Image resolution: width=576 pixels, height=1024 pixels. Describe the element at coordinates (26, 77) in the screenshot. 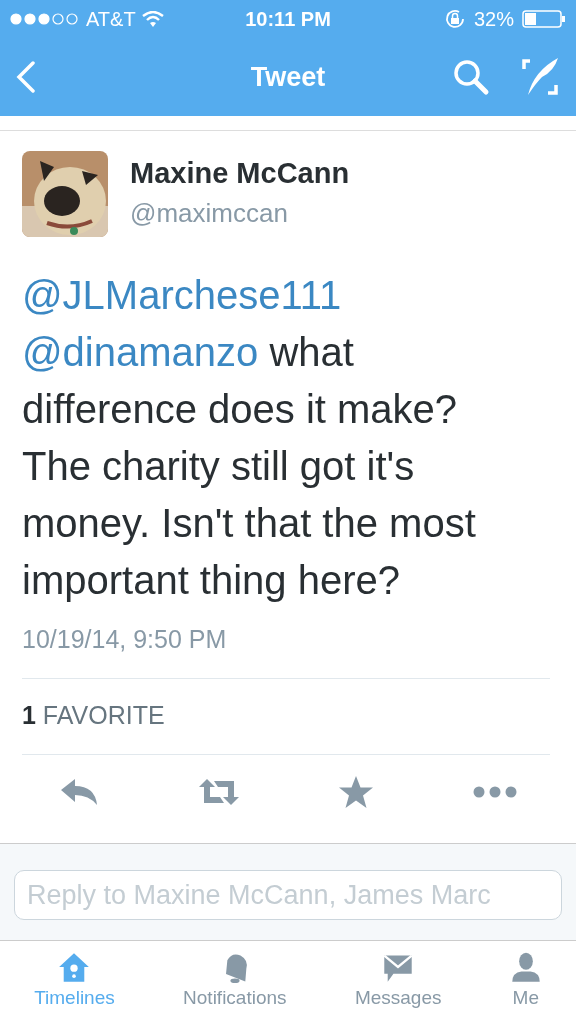

I see `back-icon` at that location.